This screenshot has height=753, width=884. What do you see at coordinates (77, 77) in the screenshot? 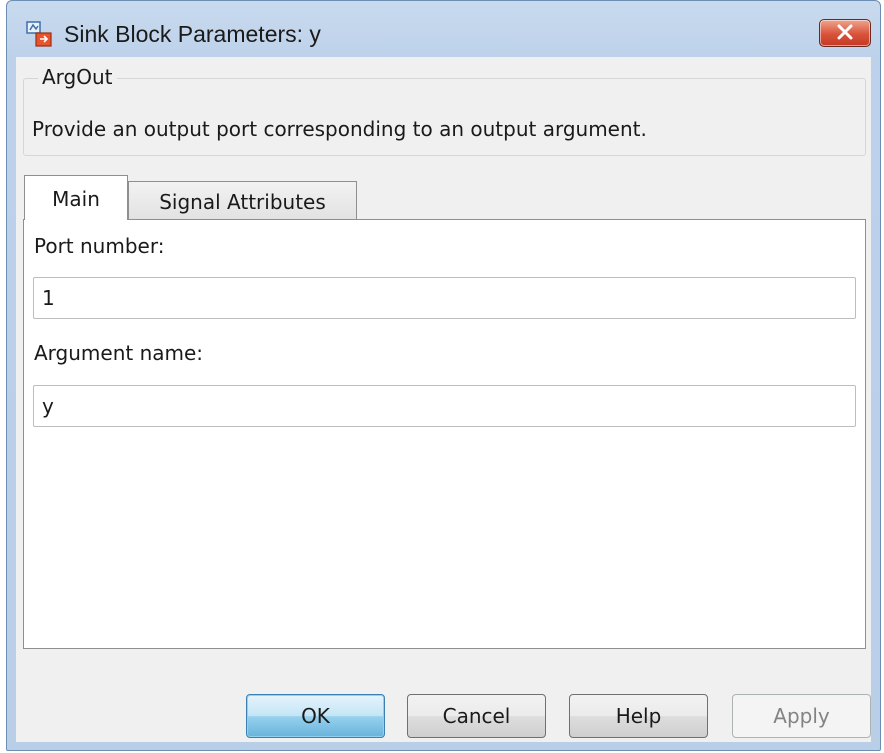
I see `block-type-title: ArgOut` at bounding box center [77, 77].